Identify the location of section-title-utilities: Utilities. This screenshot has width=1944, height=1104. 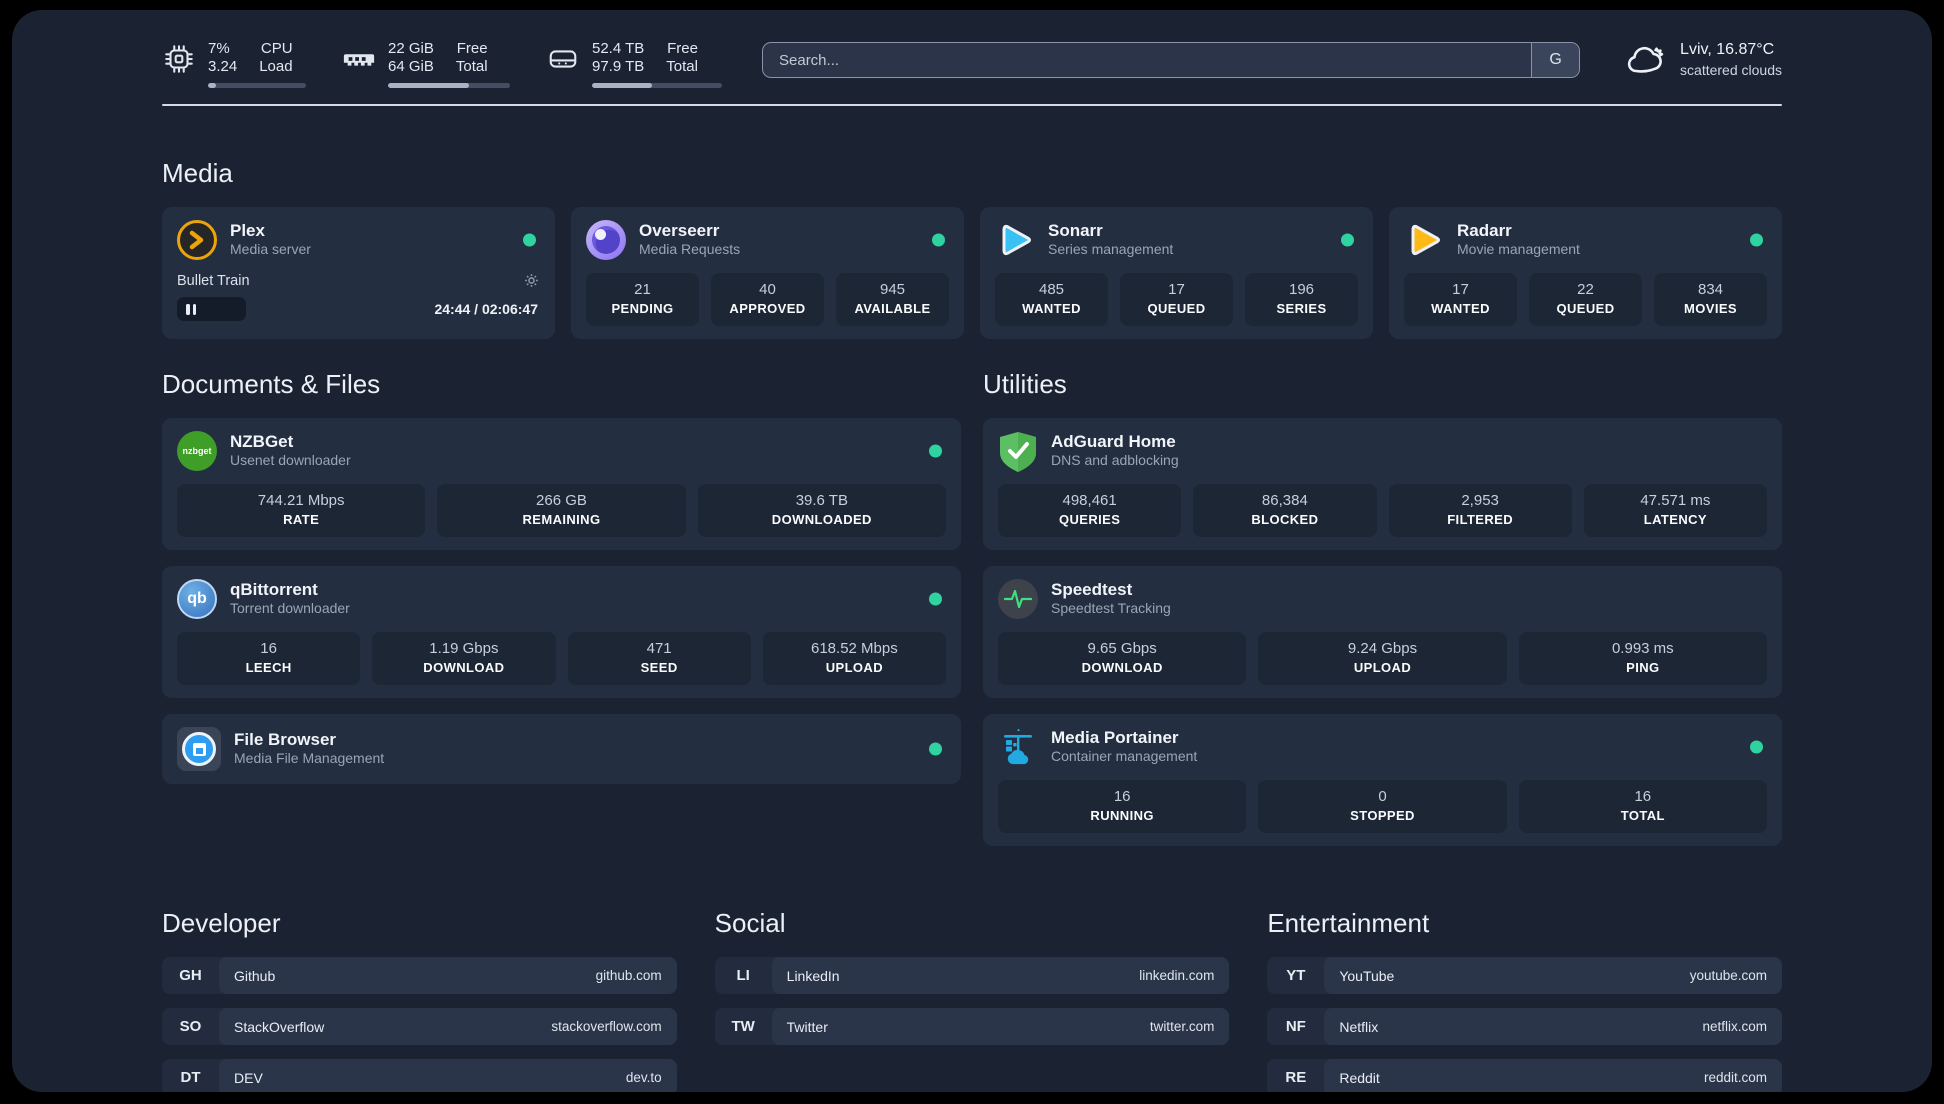
(1025, 384).